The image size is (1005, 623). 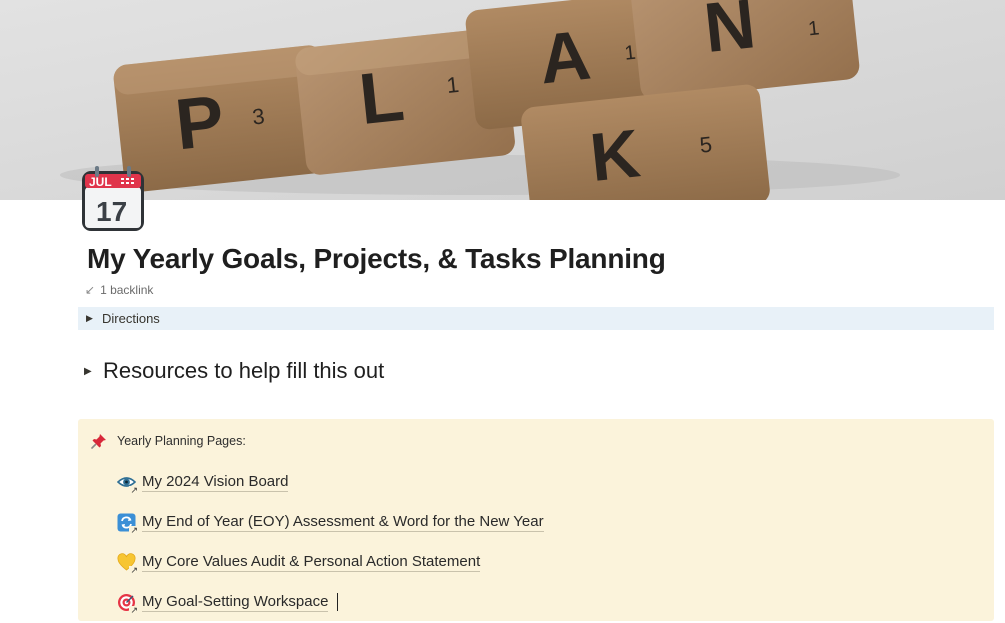 I want to click on link-goal-setting: ↗ My Goal-Setting Workspace, so click(x=330, y=602).